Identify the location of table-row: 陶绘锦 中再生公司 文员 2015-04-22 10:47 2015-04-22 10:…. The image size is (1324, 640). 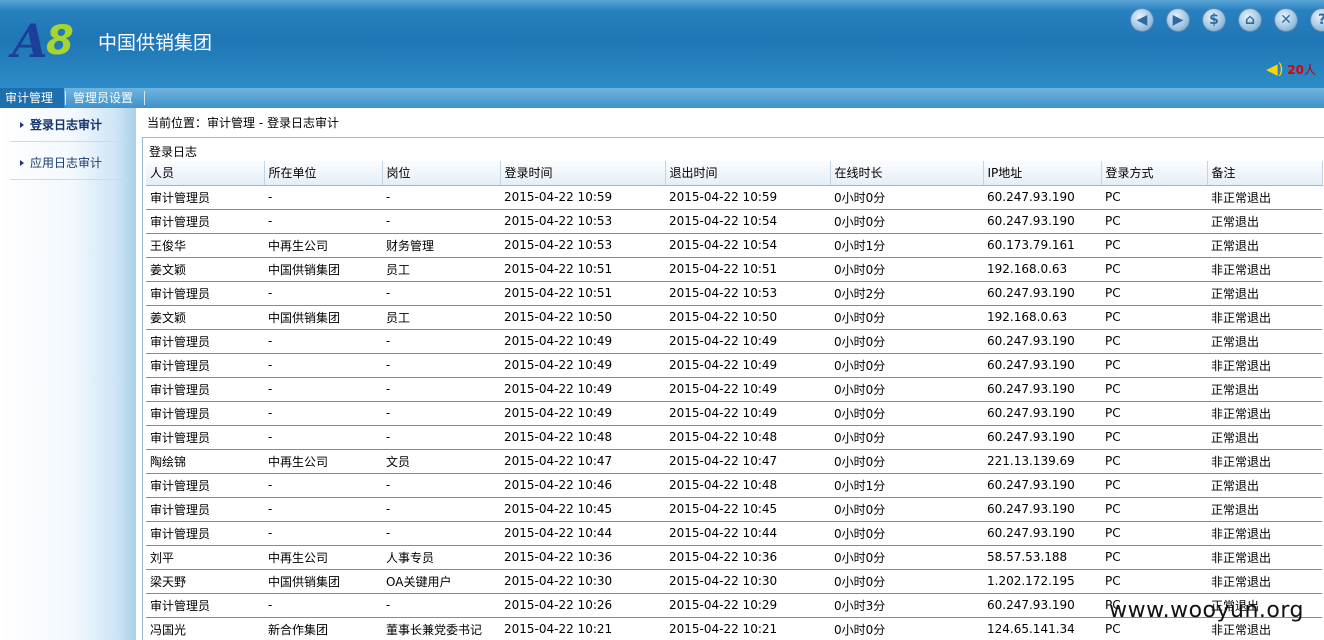
(734, 461).